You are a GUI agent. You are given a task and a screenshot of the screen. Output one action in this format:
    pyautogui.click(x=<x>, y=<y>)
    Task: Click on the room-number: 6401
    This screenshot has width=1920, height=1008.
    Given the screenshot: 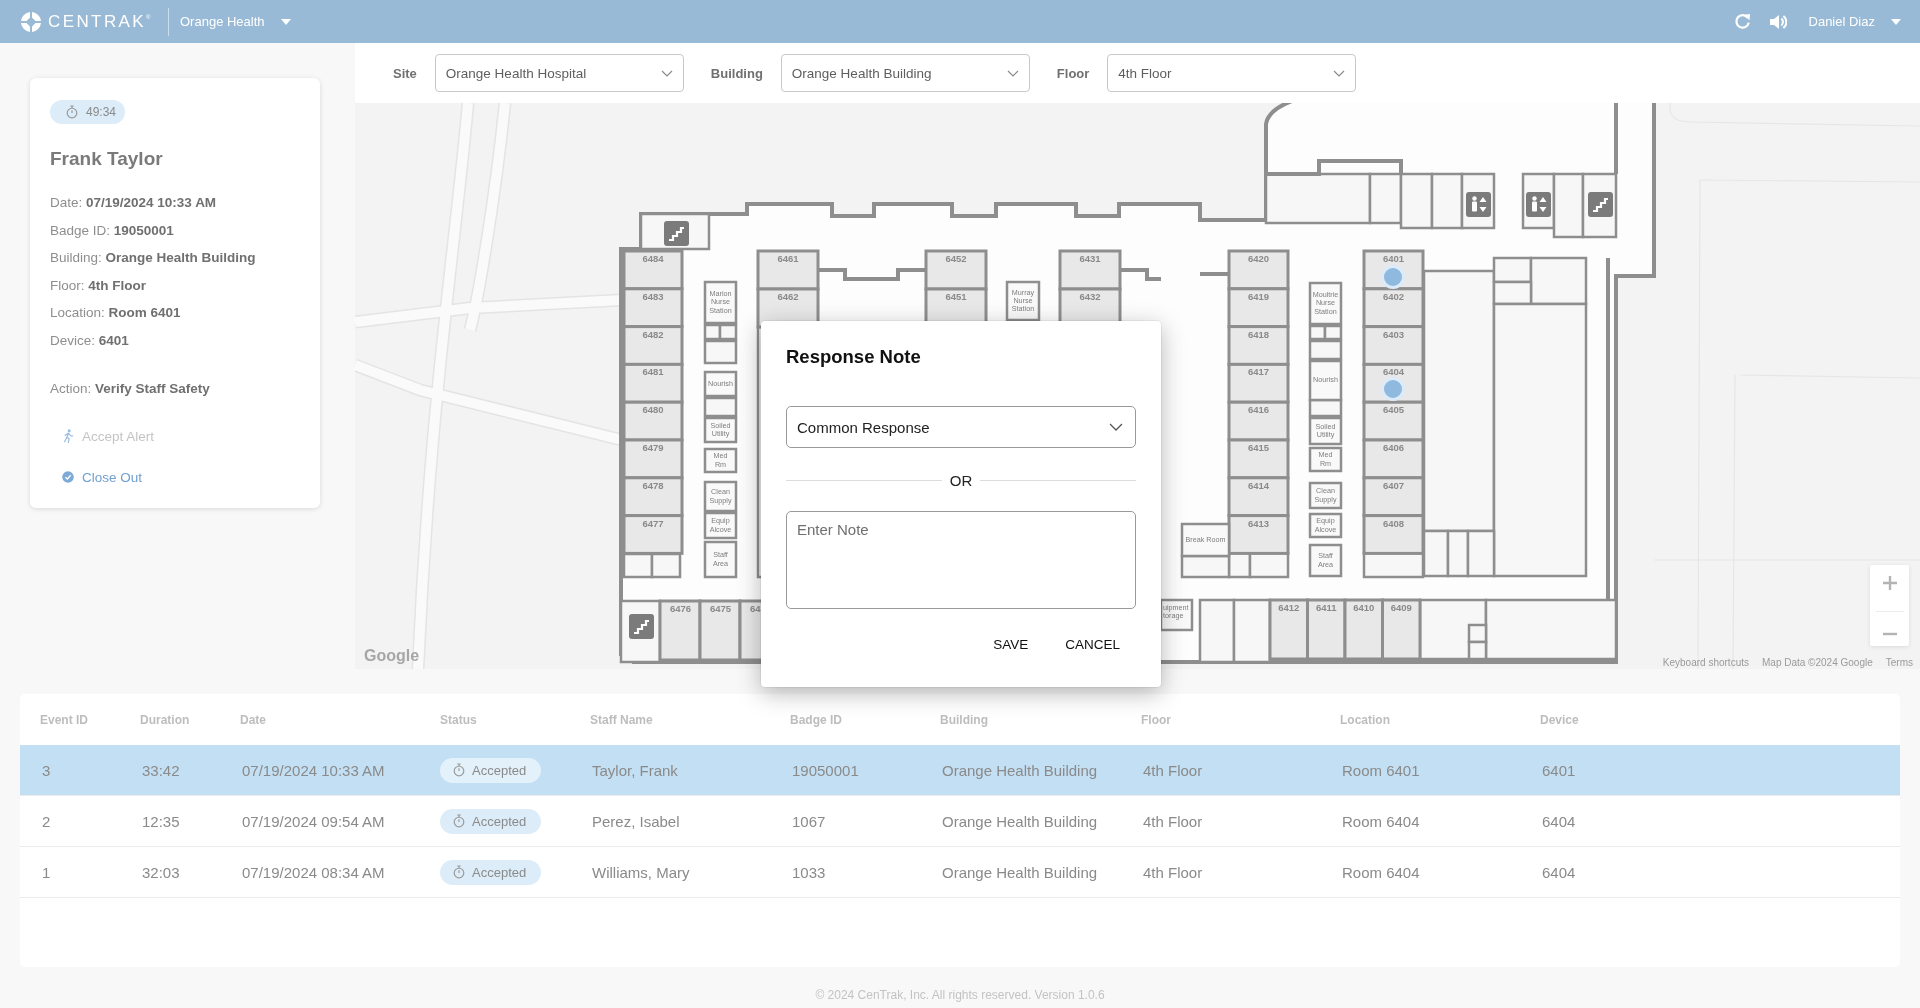 What is the action you would take?
    pyautogui.click(x=1393, y=259)
    